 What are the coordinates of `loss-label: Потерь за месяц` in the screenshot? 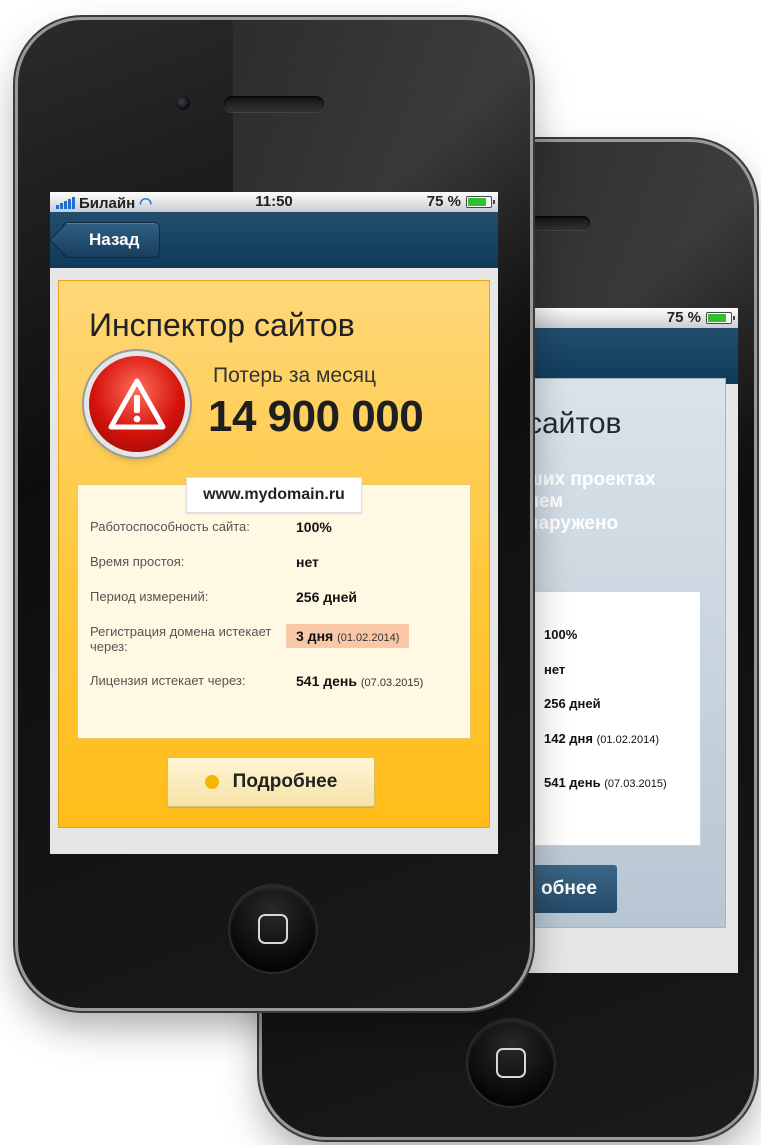 It's located at (294, 375).